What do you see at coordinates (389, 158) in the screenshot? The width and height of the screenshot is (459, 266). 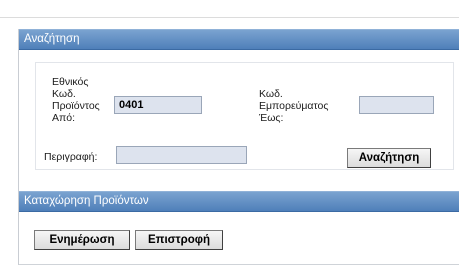 I see `search-button: Αναζήτηση` at bounding box center [389, 158].